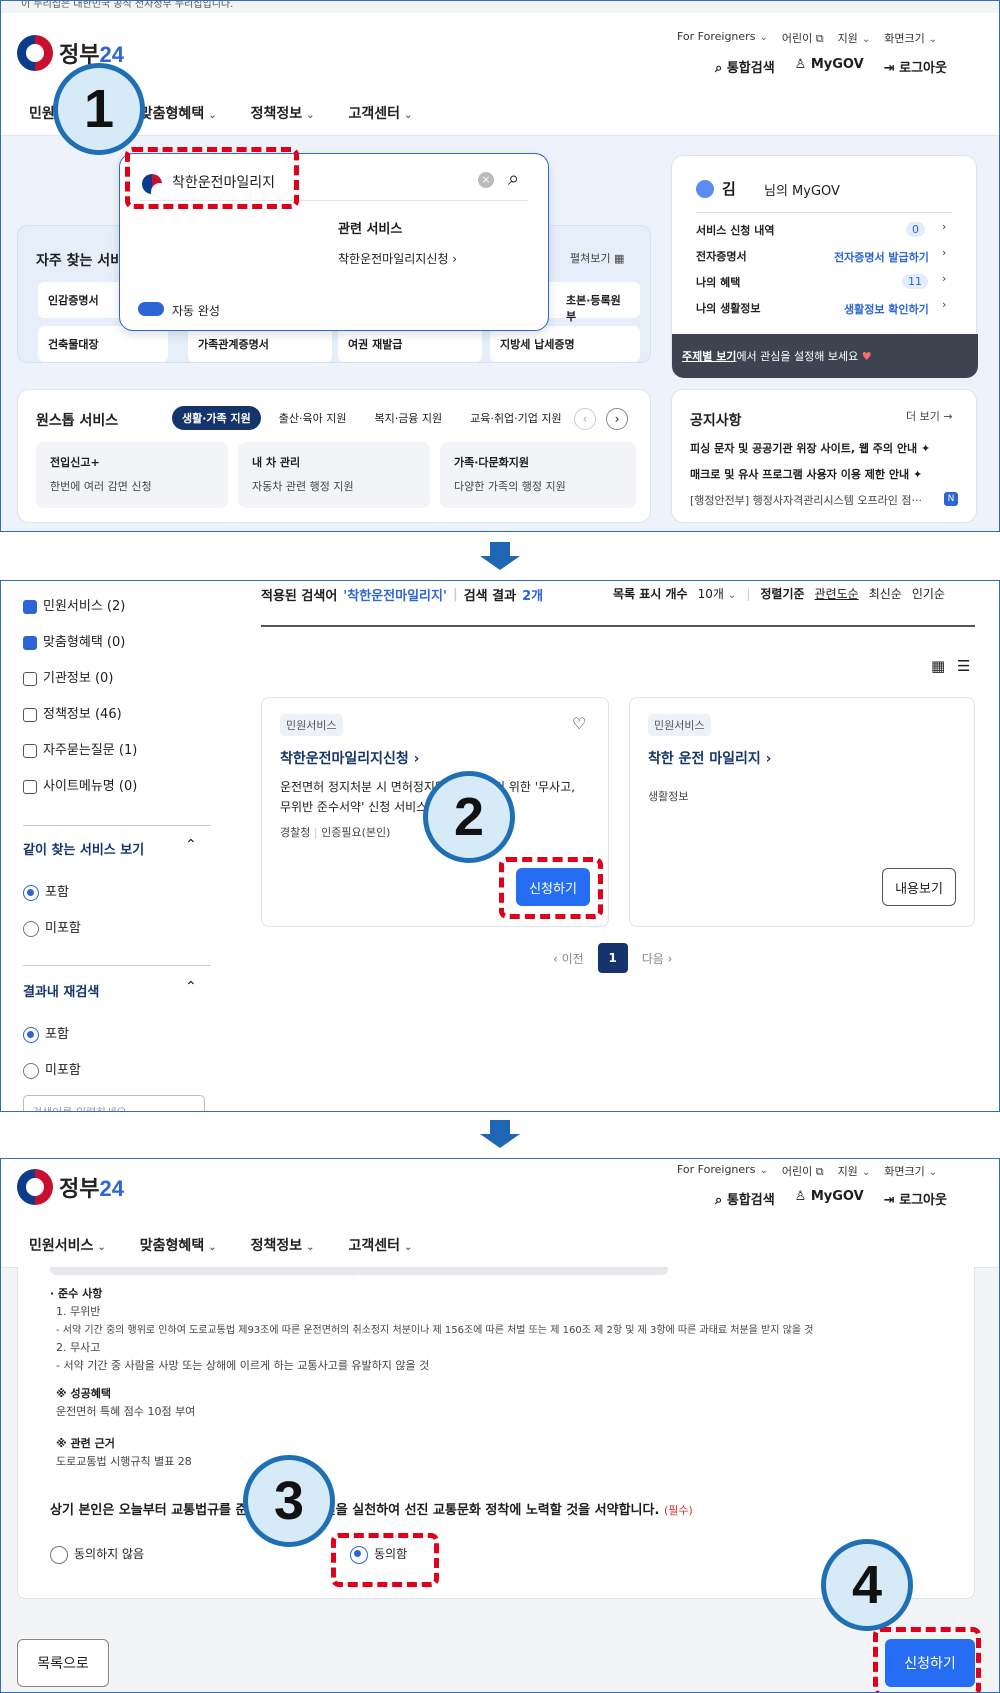 This screenshot has width=1000, height=1693. I want to click on highlight-search, so click(212, 178).